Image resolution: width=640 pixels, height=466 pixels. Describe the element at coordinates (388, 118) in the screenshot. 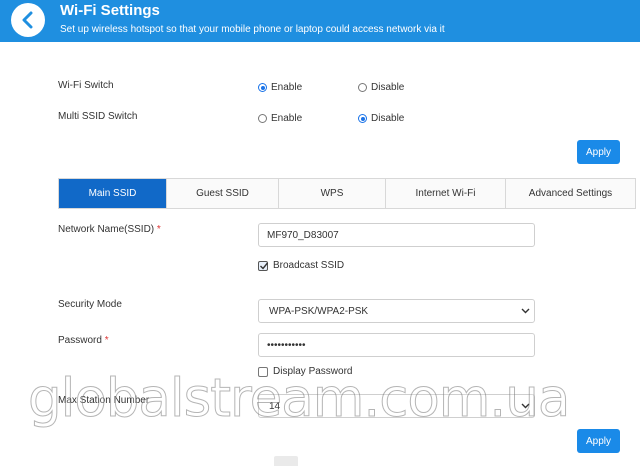

I see `multi-ssid-disable-label: Disable` at that location.